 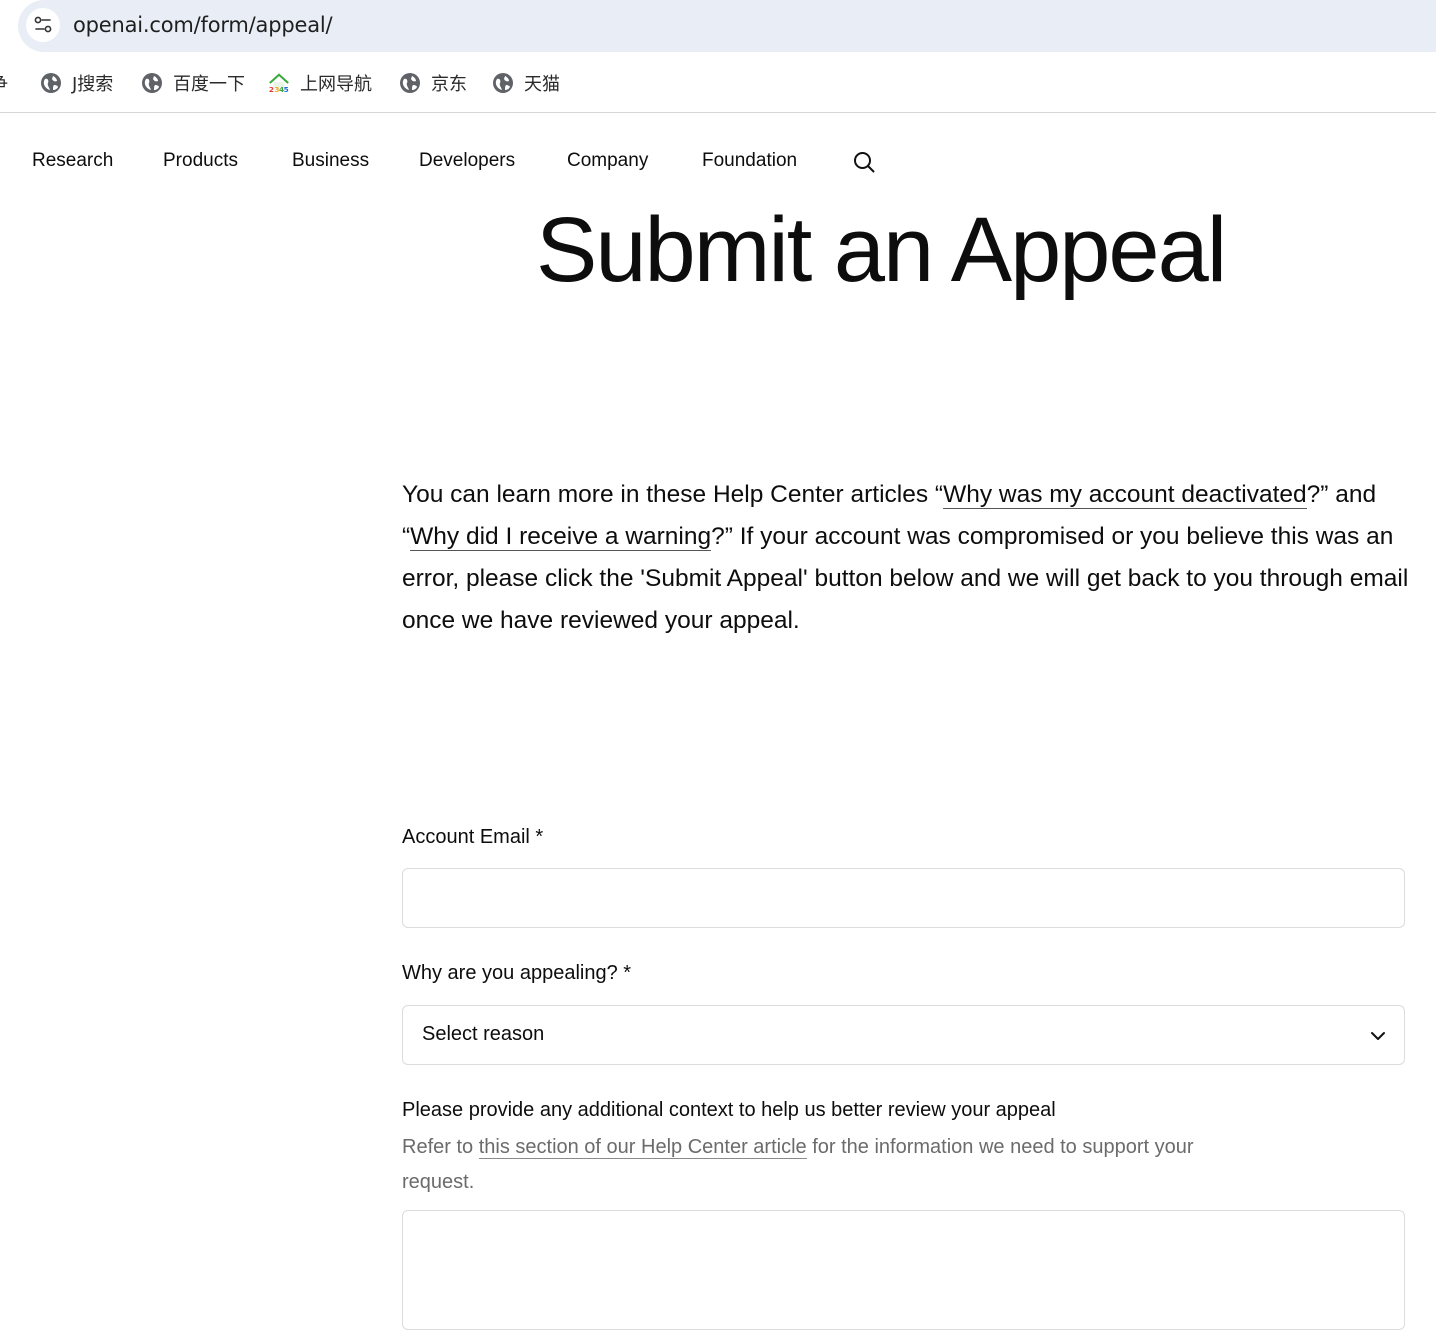 I want to click on bookmark-2345: 2 3 4 5 上网导航, so click(x=320, y=83).